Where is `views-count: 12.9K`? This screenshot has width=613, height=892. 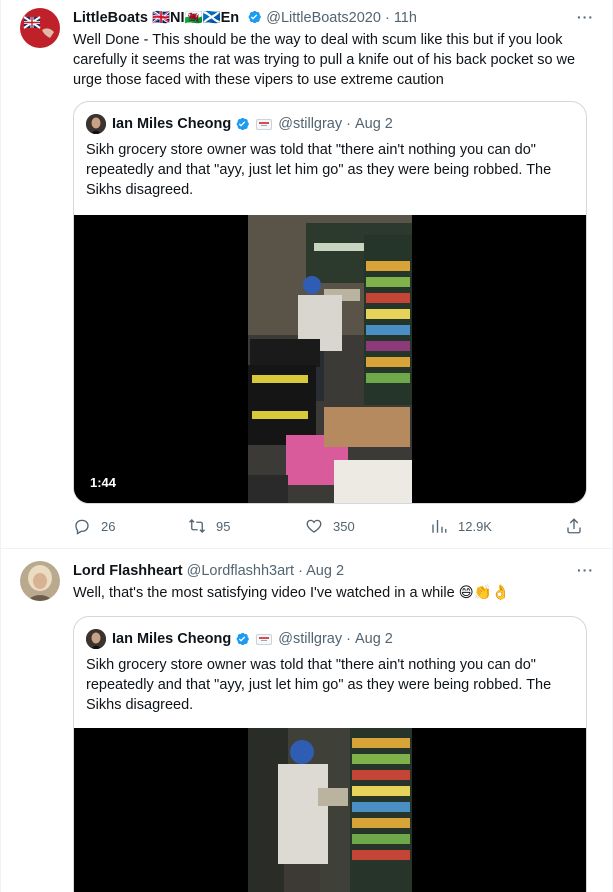 views-count: 12.9K is located at coordinates (475, 526).